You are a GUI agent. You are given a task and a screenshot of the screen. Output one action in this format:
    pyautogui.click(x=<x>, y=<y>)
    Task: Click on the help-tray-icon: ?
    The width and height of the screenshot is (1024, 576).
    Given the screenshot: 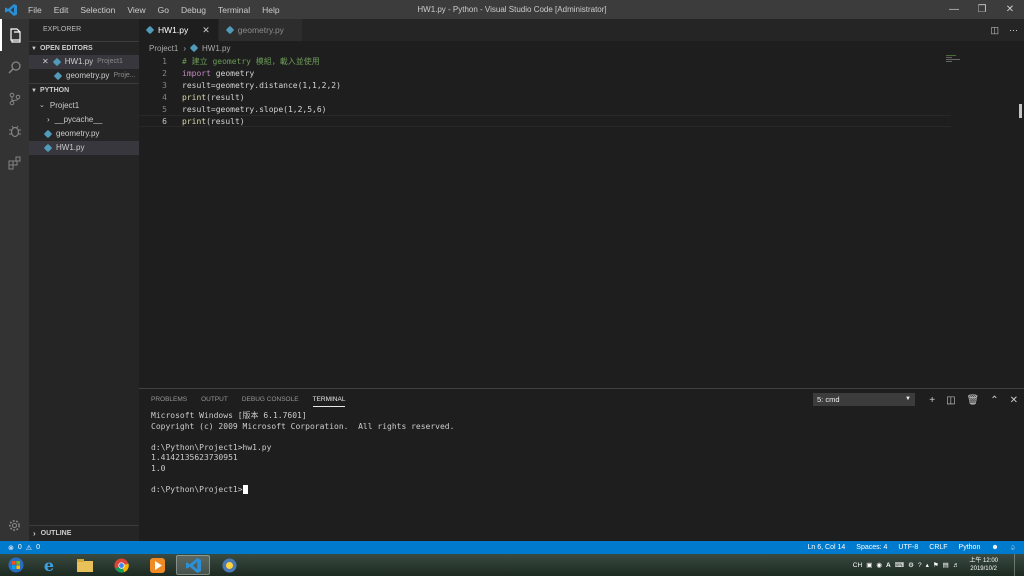 What is the action you would take?
    pyautogui.click(x=920, y=565)
    